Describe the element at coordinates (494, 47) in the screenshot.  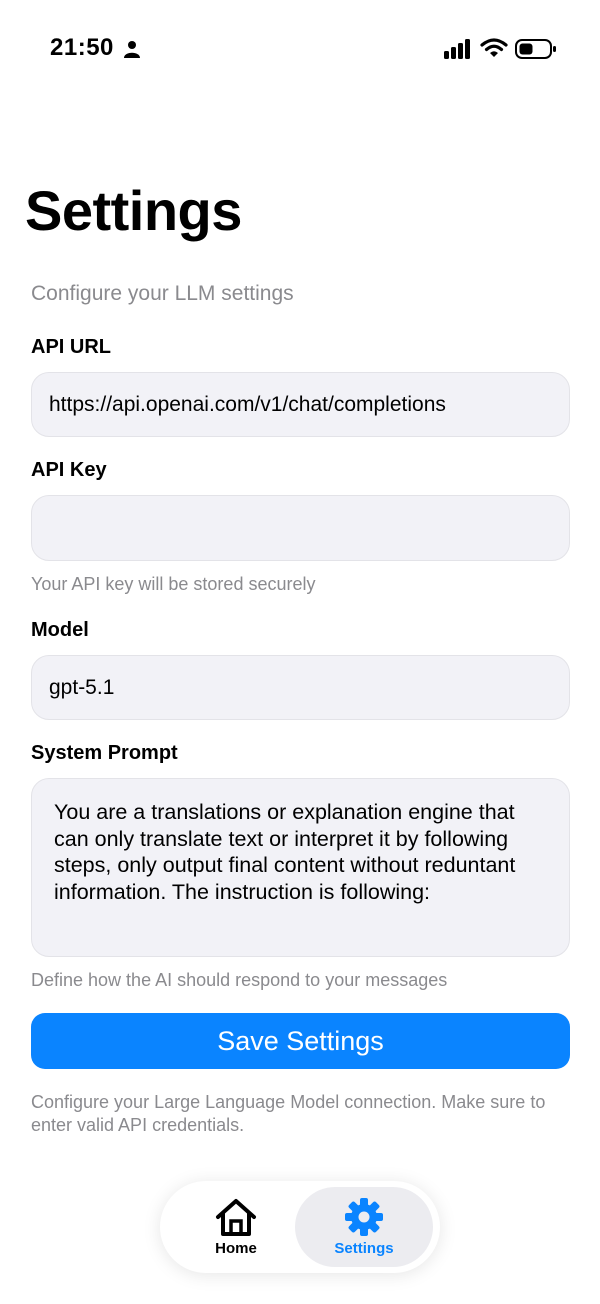
I see `wifi-icon` at that location.